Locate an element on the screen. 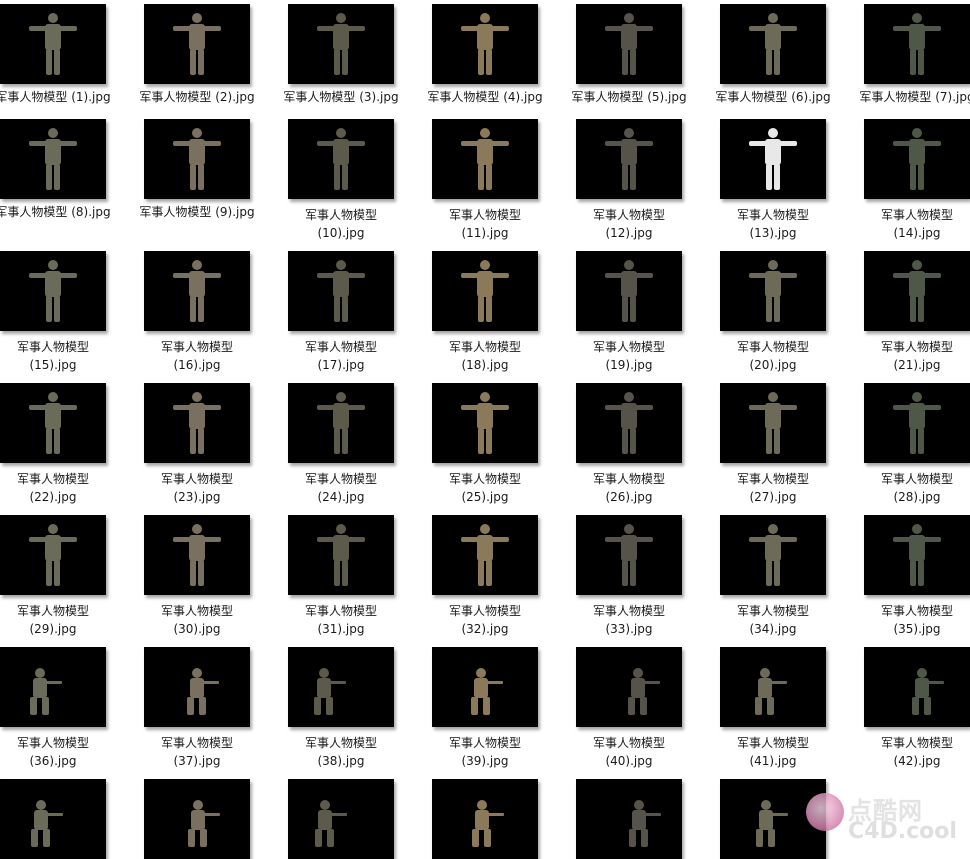 The image size is (970, 859). file-name-label: 军事人物模型 (42).jpg is located at coordinates (916, 752).